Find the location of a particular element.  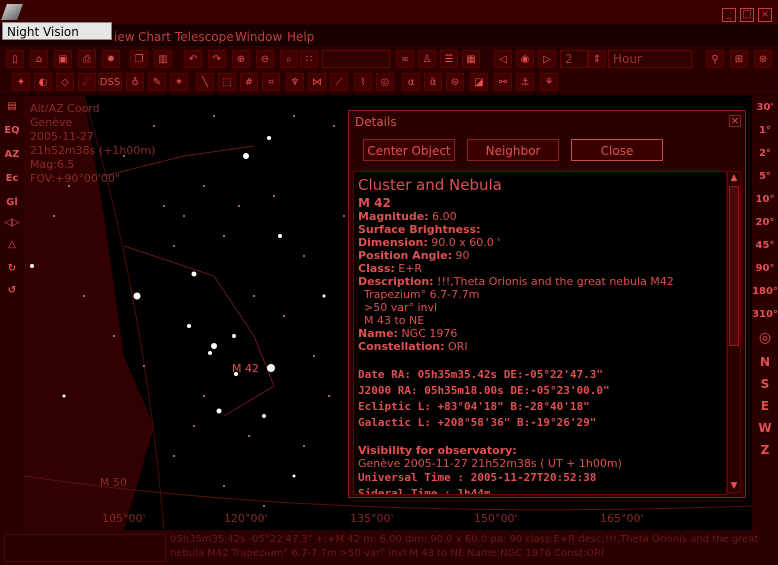

rotate-cw-icon: ↻ is located at coordinates (12, 269).